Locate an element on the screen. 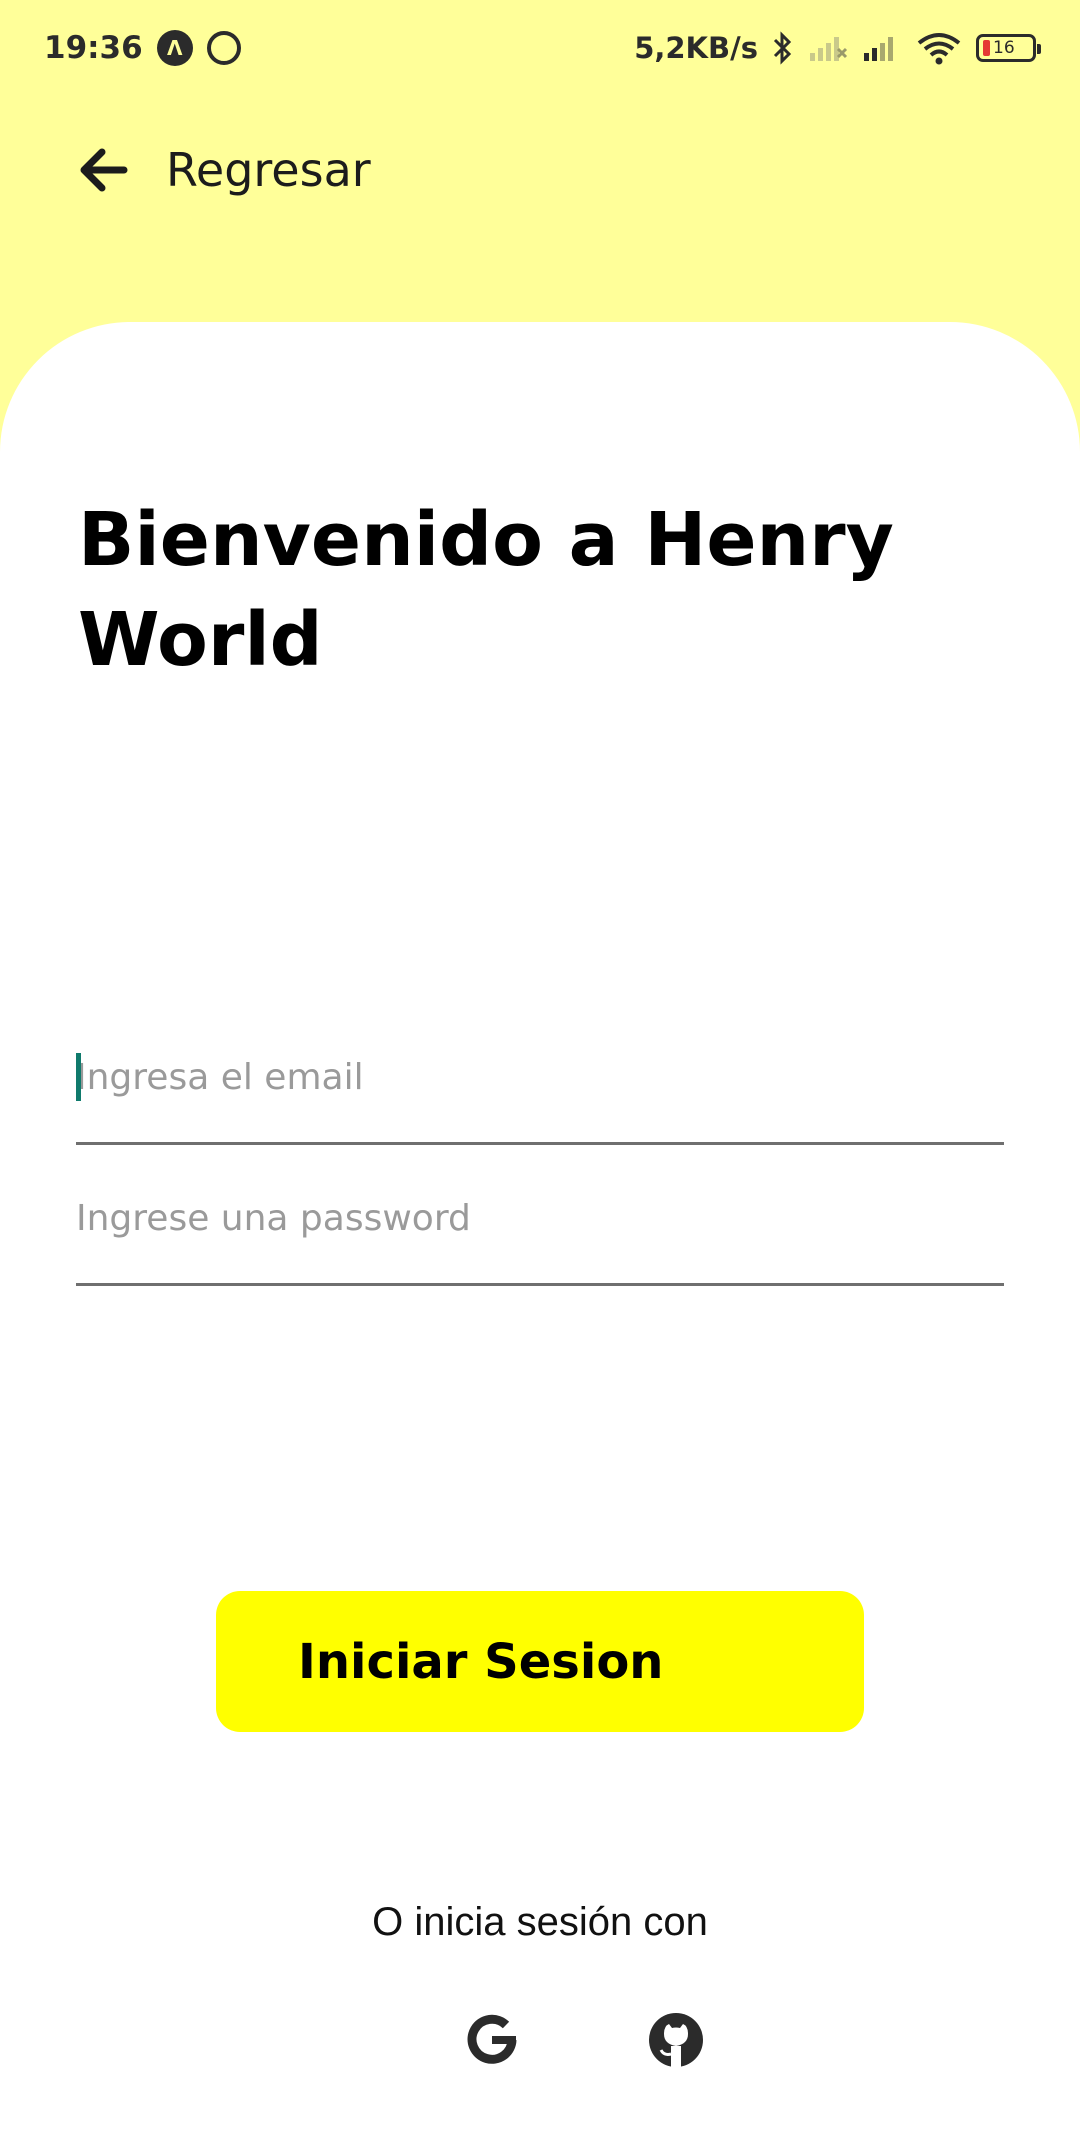  status-time: 19:36 is located at coordinates (93, 48).